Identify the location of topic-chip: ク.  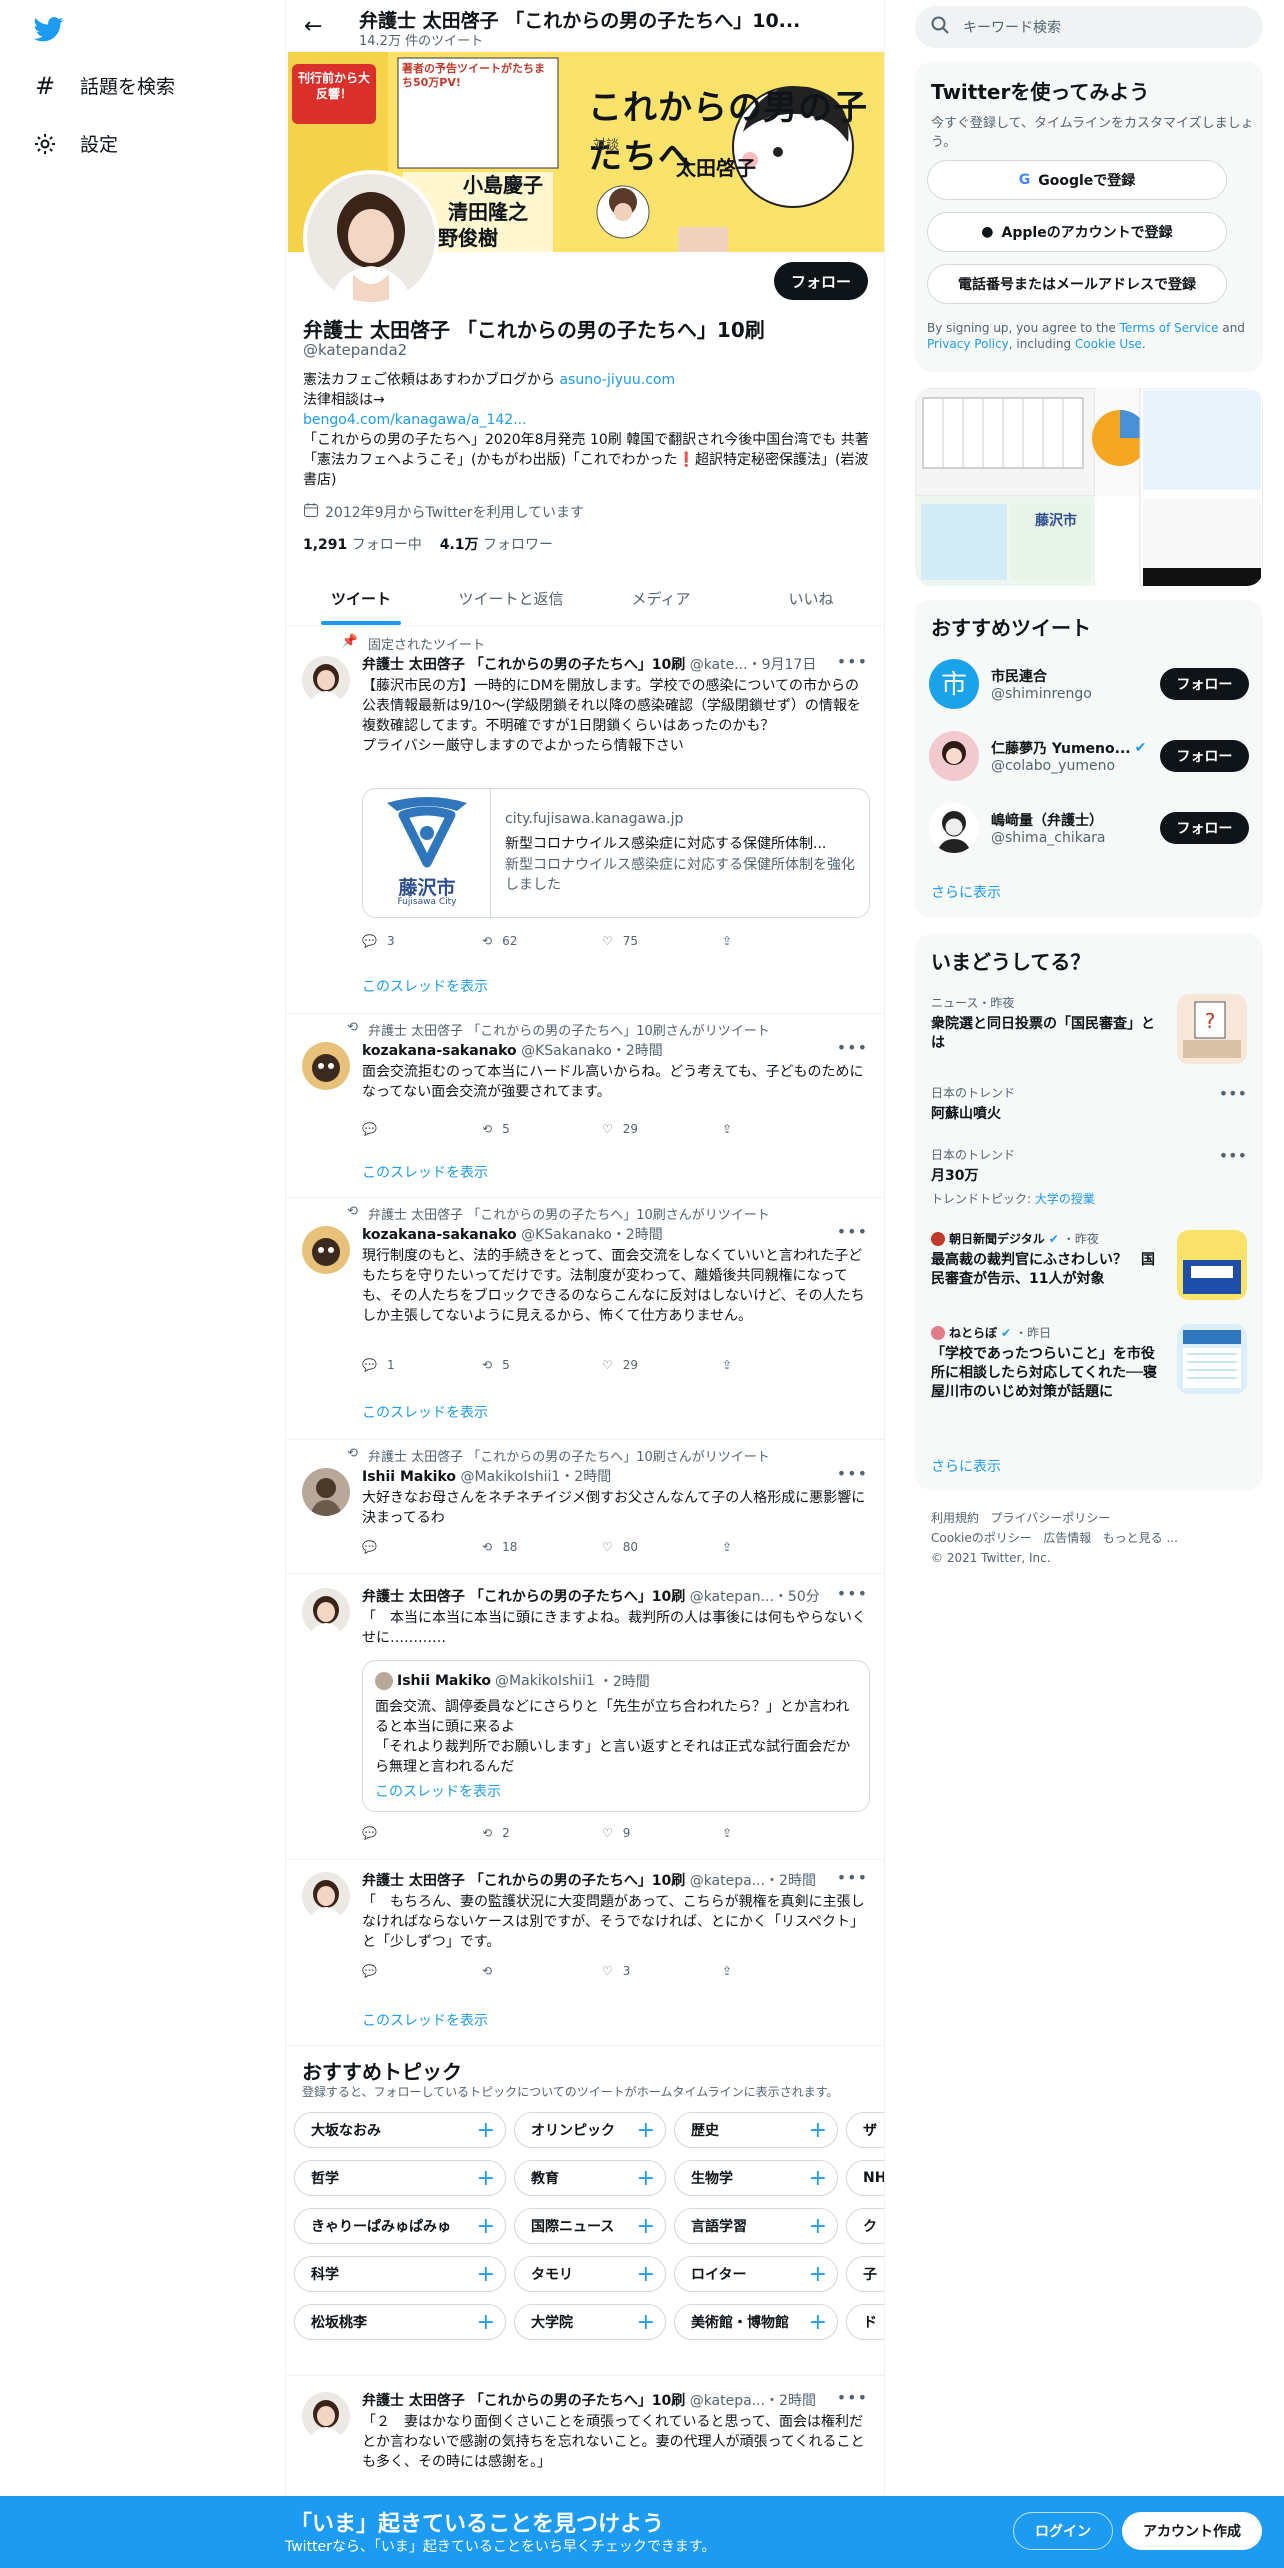
(865, 2226).